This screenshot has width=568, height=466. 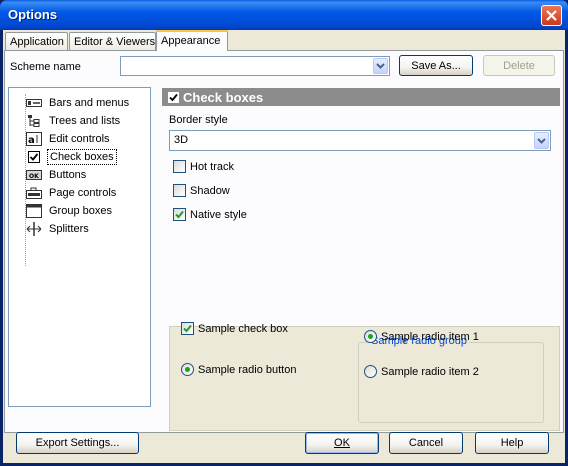 What do you see at coordinates (430, 371) in the screenshot?
I see `sample-radio-item-2-label: Sample radio item 2` at bounding box center [430, 371].